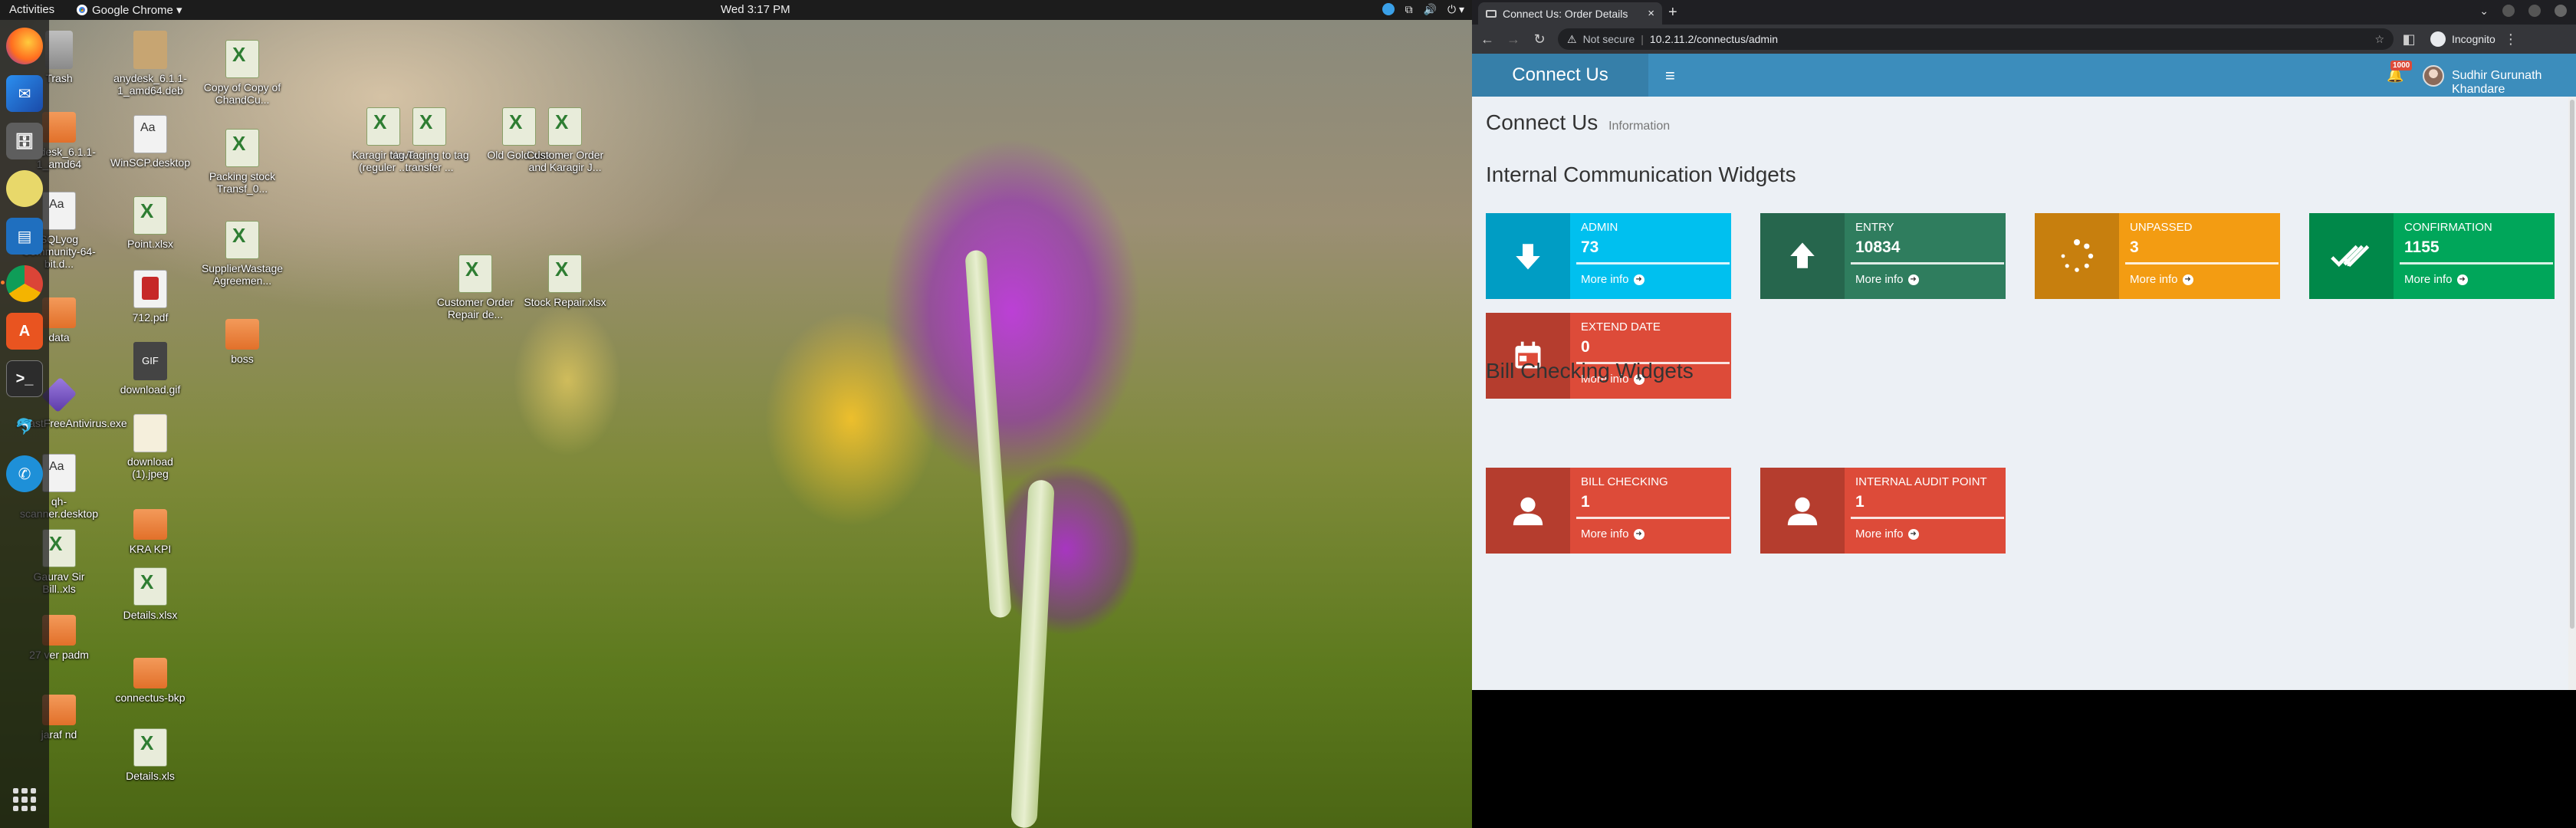  What do you see at coordinates (150, 755) in the screenshot?
I see `desktop-icon: Details.xls` at bounding box center [150, 755].